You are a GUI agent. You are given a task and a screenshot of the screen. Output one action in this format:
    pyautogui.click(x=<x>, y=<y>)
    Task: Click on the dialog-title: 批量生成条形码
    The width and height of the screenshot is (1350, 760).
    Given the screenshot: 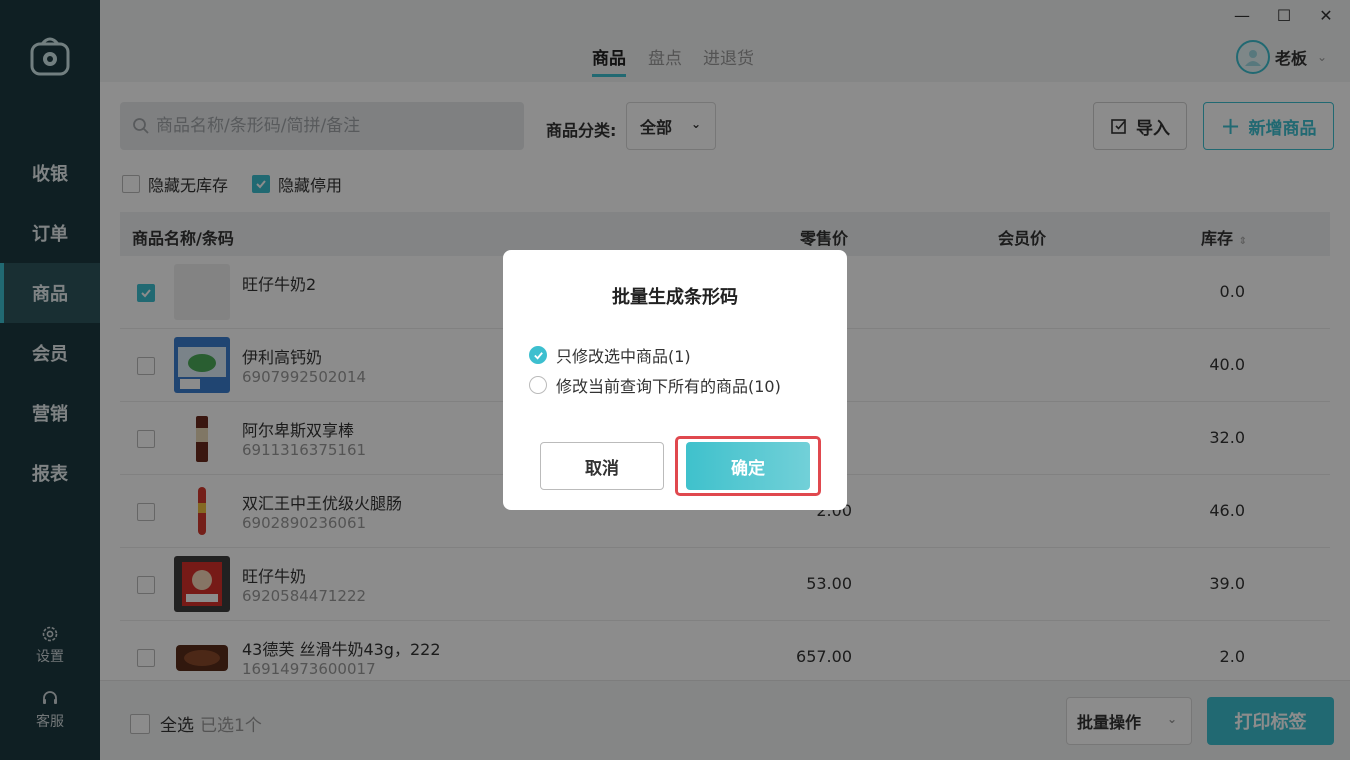 What is the action you would take?
    pyautogui.click(x=675, y=297)
    